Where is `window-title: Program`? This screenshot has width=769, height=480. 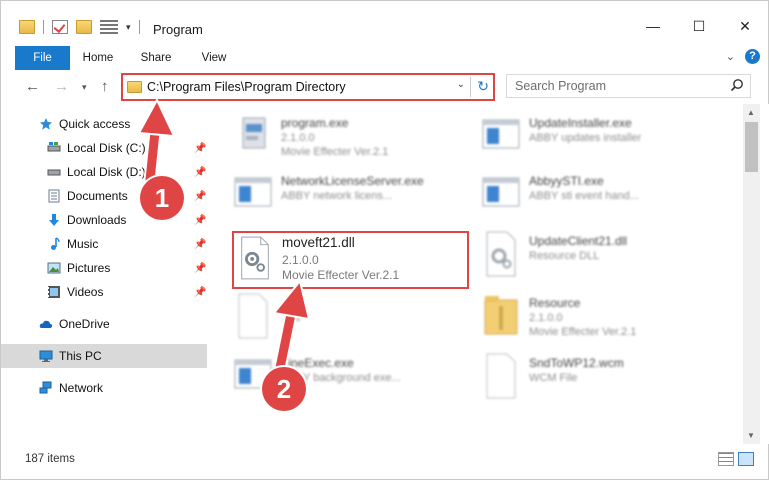
window-title: Program is located at coordinates (178, 29).